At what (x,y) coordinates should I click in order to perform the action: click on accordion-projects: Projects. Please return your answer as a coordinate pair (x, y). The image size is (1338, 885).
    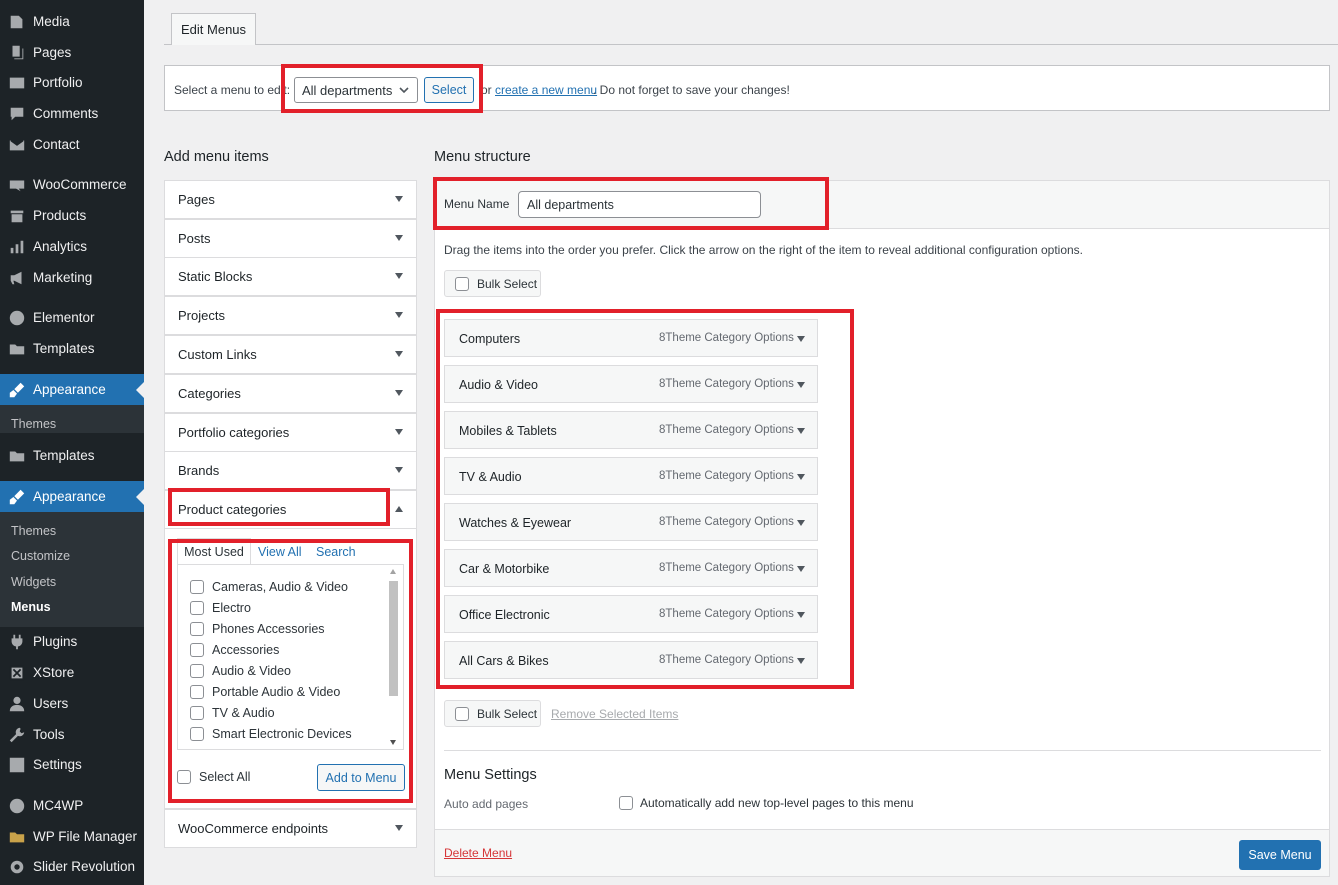
    Looking at the image, I should click on (290, 315).